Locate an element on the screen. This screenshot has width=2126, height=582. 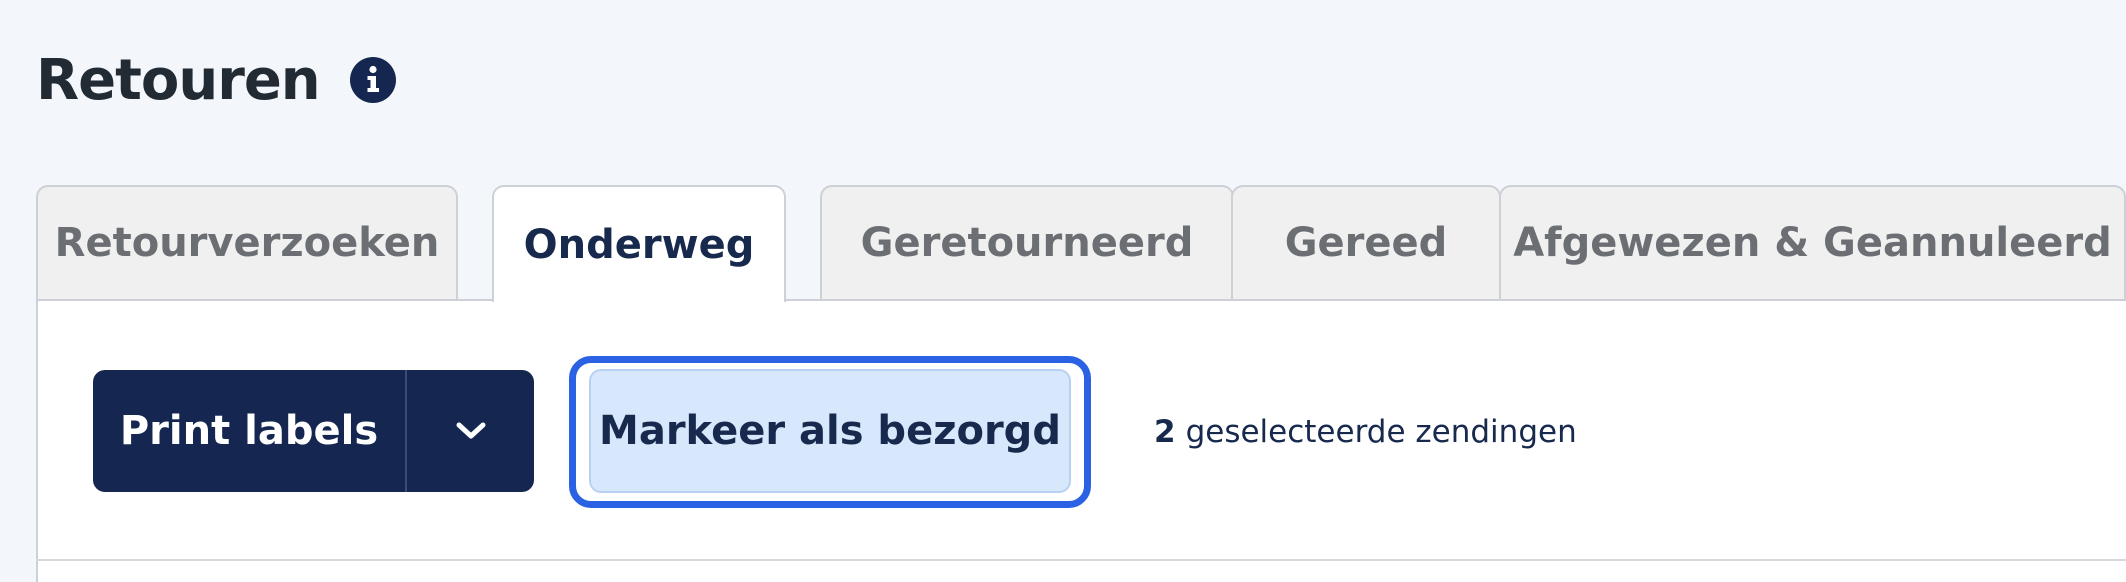
tab-geretourneerd: Geretourneerd is located at coordinates (1027, 242).